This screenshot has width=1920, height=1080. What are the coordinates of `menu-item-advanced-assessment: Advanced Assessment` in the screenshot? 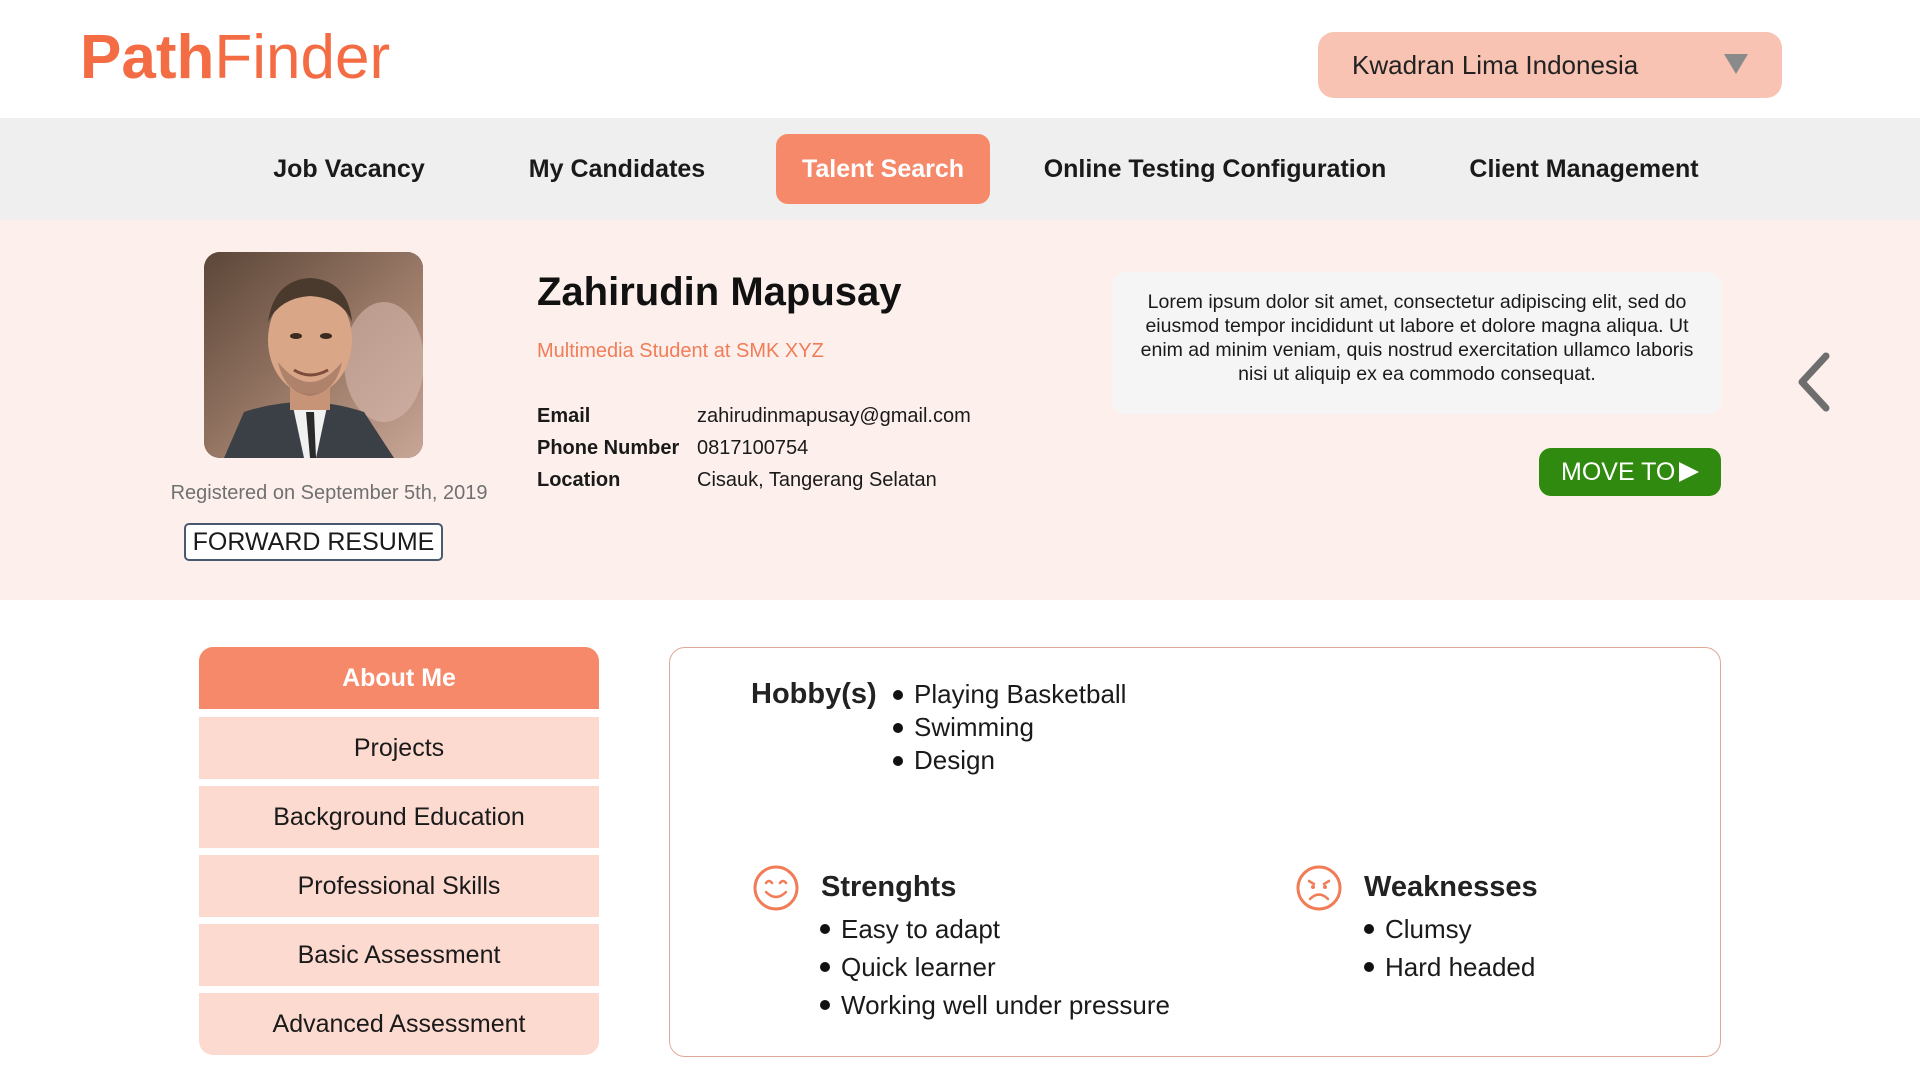 It's located at (399, 1024).